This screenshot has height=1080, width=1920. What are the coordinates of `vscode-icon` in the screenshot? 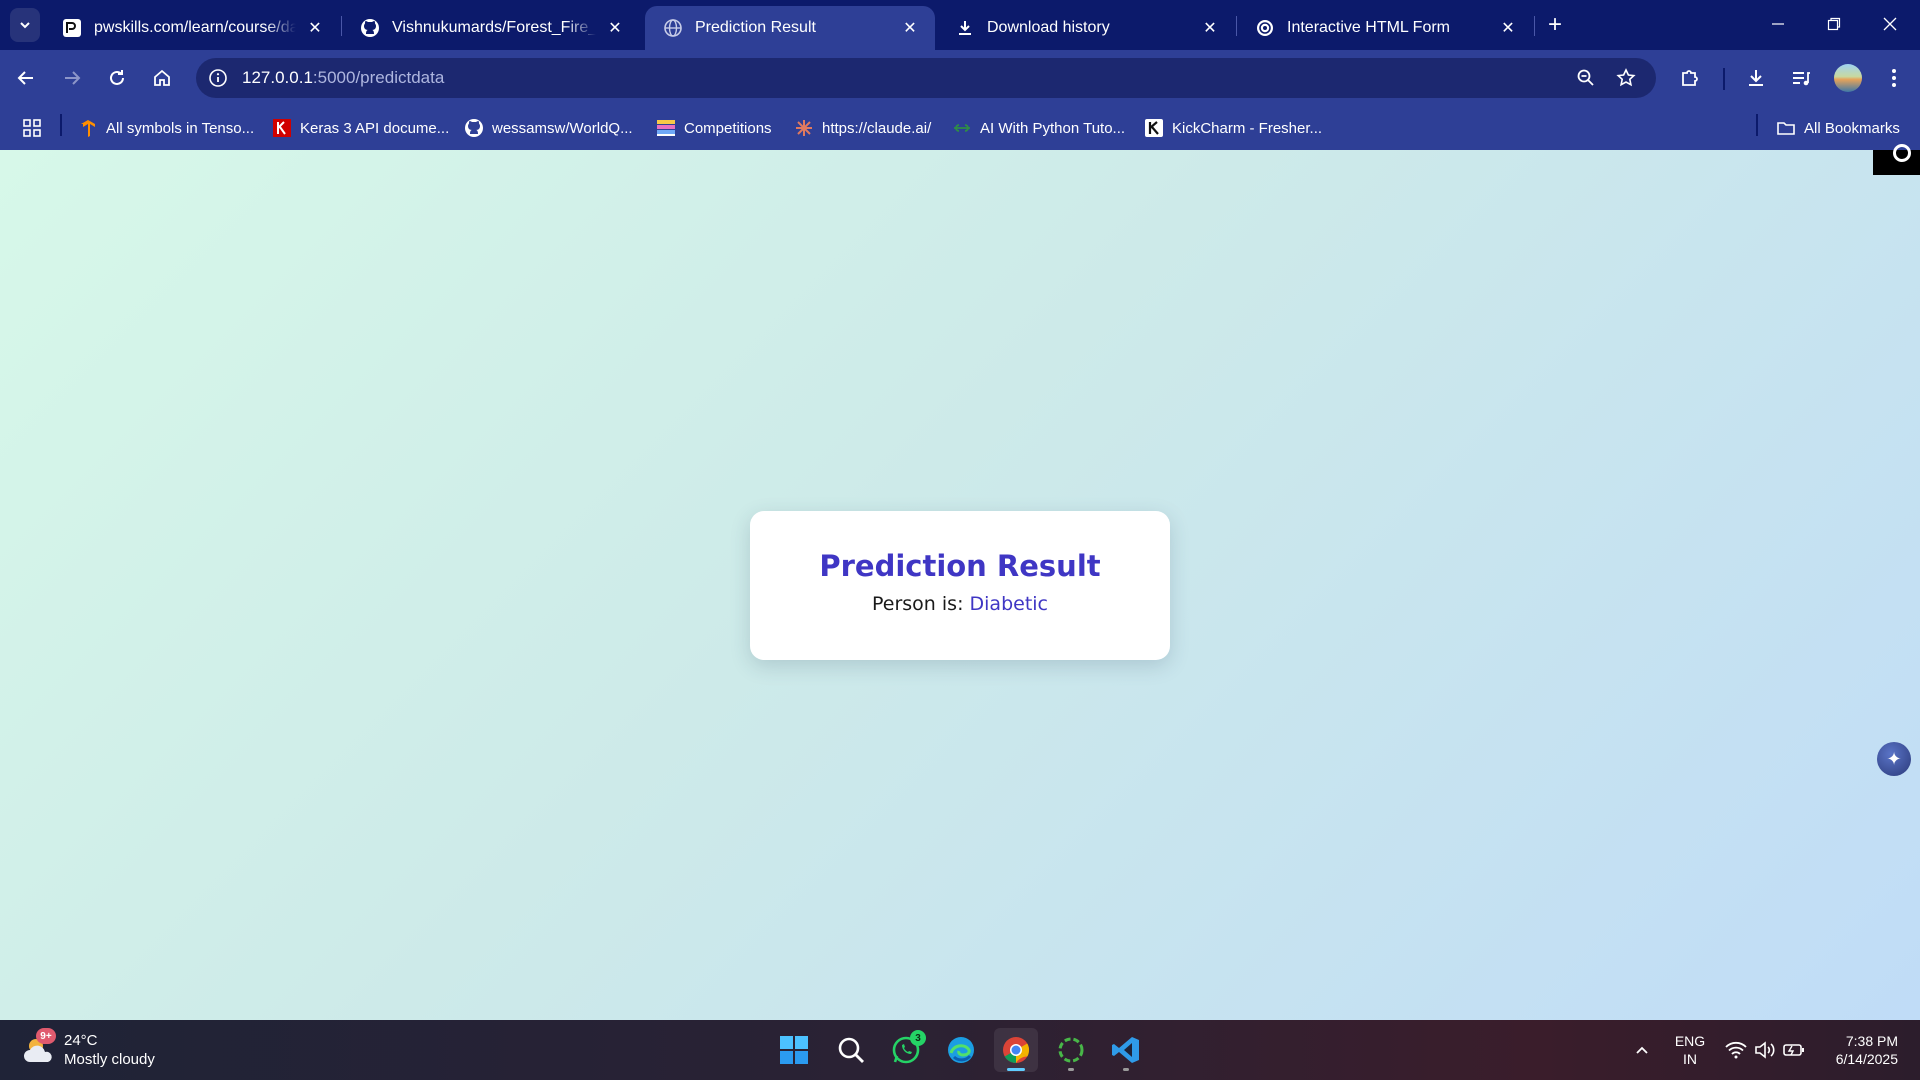 It's located at (1125, 1050).